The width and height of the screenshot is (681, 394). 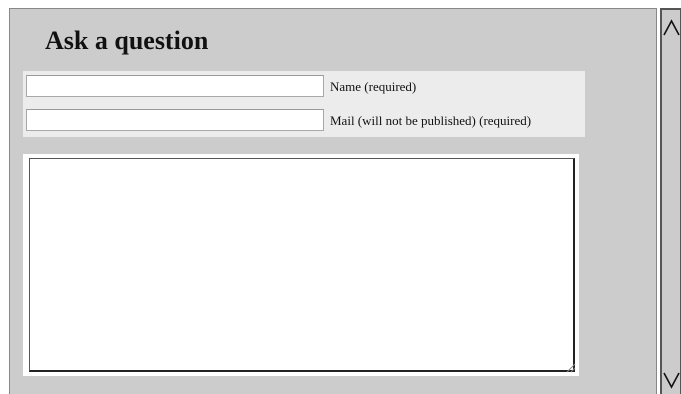 I want to click on name-input, so click(x=175, y=86).